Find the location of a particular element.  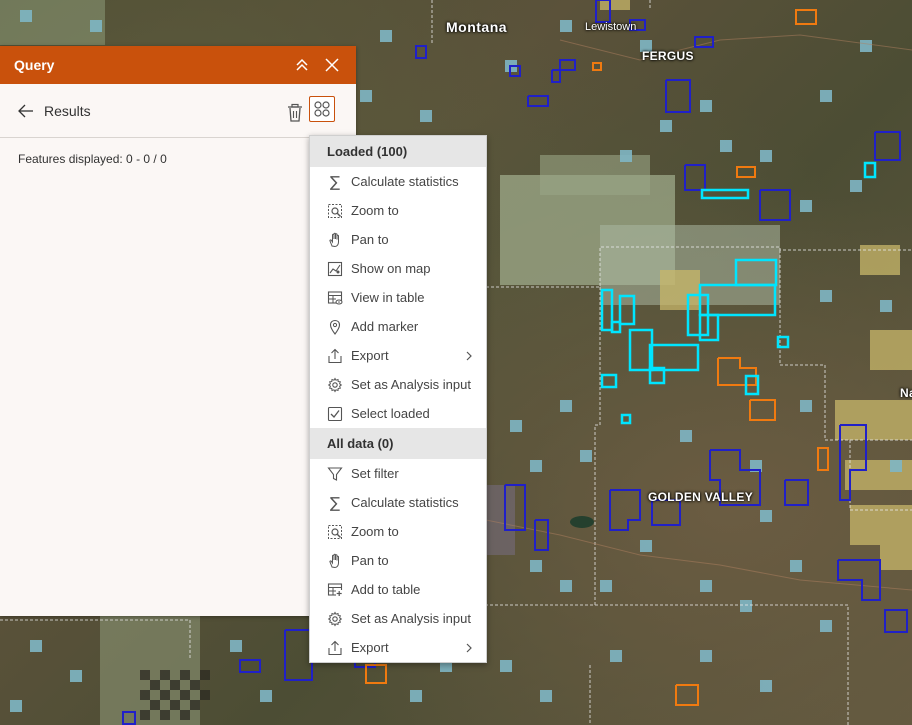

all-data-item-calculate-statistics: ∑ Calculate statistics is located at coordinates (398, 502).